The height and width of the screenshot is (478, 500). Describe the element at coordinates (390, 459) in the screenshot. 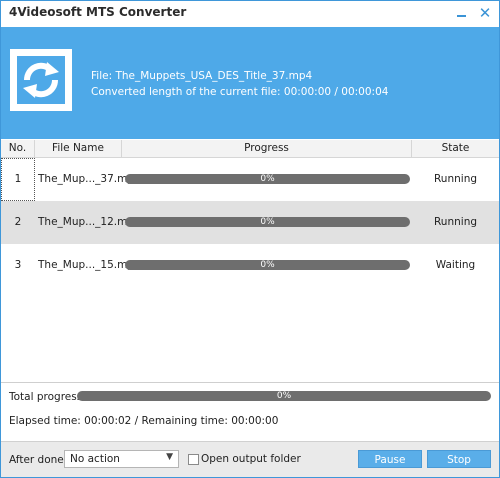

I see `pause-button: Pause` at that location.